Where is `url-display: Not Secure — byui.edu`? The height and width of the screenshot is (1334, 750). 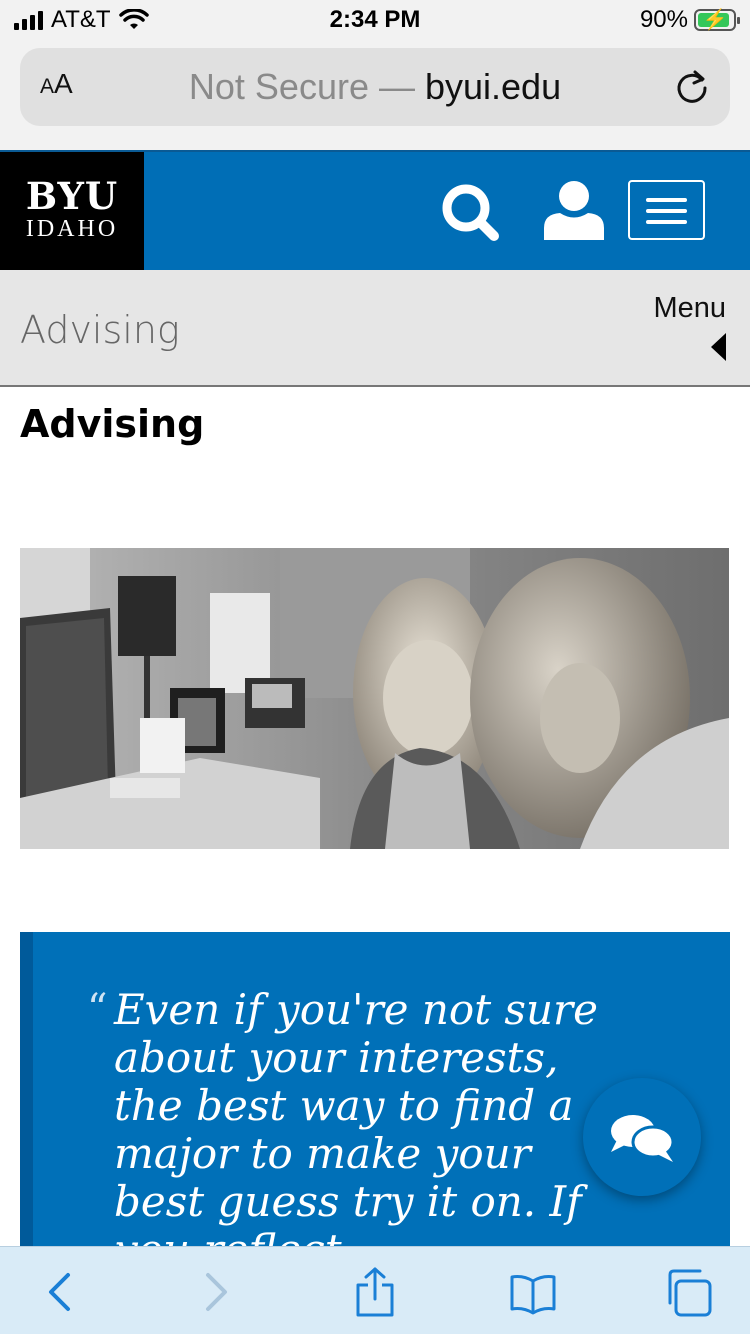 url-display: Not Secure — byui.edu is located at coordinates (375, 87).